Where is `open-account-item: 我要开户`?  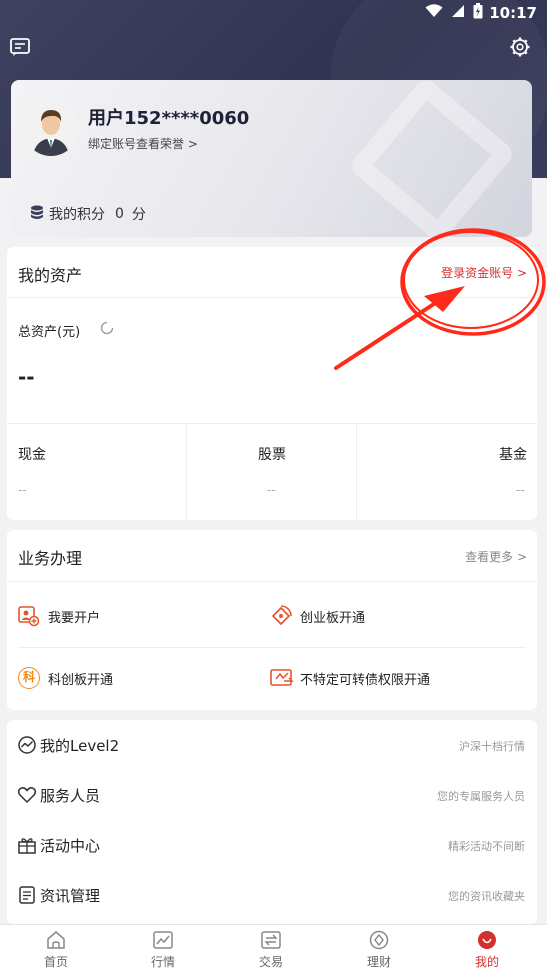
open-account-item: 我要开户 is located at coordinates (59, 616).